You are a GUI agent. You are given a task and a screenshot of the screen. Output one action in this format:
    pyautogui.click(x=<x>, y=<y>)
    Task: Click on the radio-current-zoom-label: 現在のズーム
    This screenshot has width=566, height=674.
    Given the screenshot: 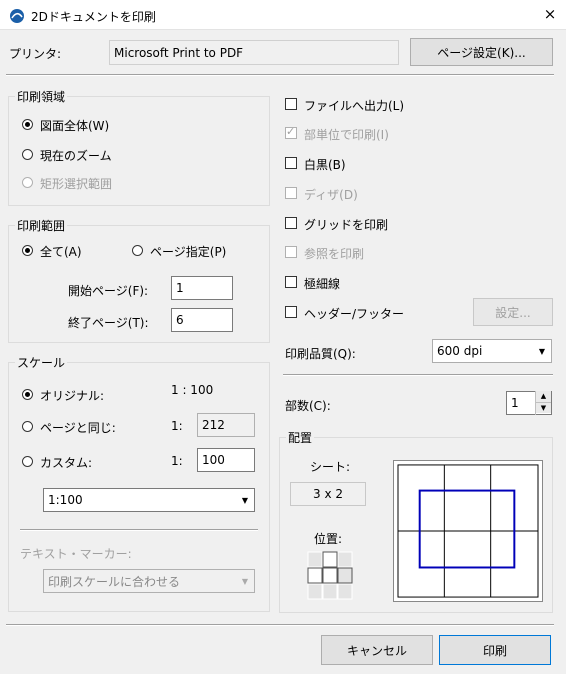 What is the action you would take?
    pyautogui.click(x=76, y=156)
    